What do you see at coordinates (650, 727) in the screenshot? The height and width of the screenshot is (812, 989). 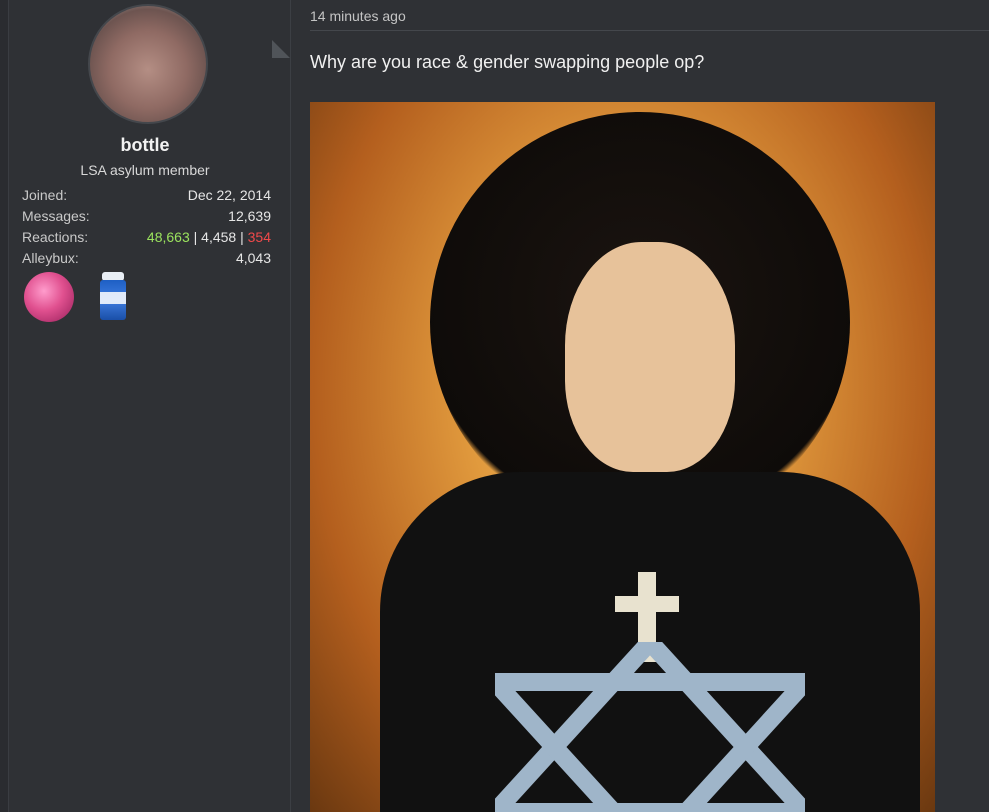 I see `star-of-david-icon` at bounding box center [650, 727].